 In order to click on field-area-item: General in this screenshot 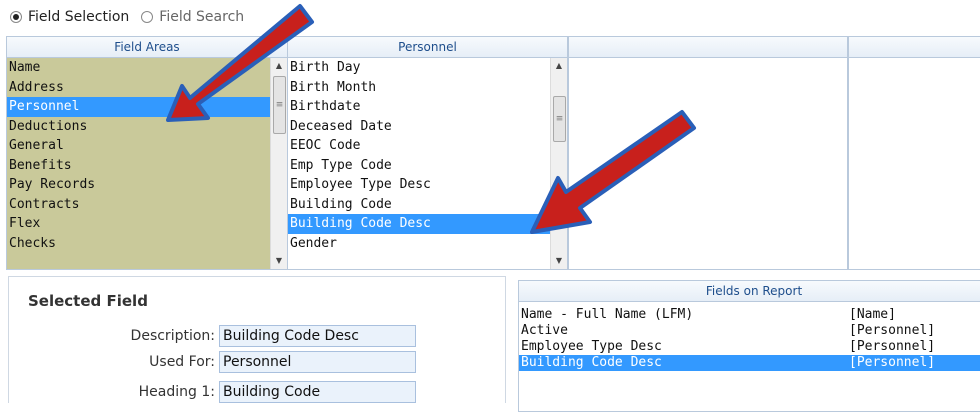, I will do `click(138, 146)`.